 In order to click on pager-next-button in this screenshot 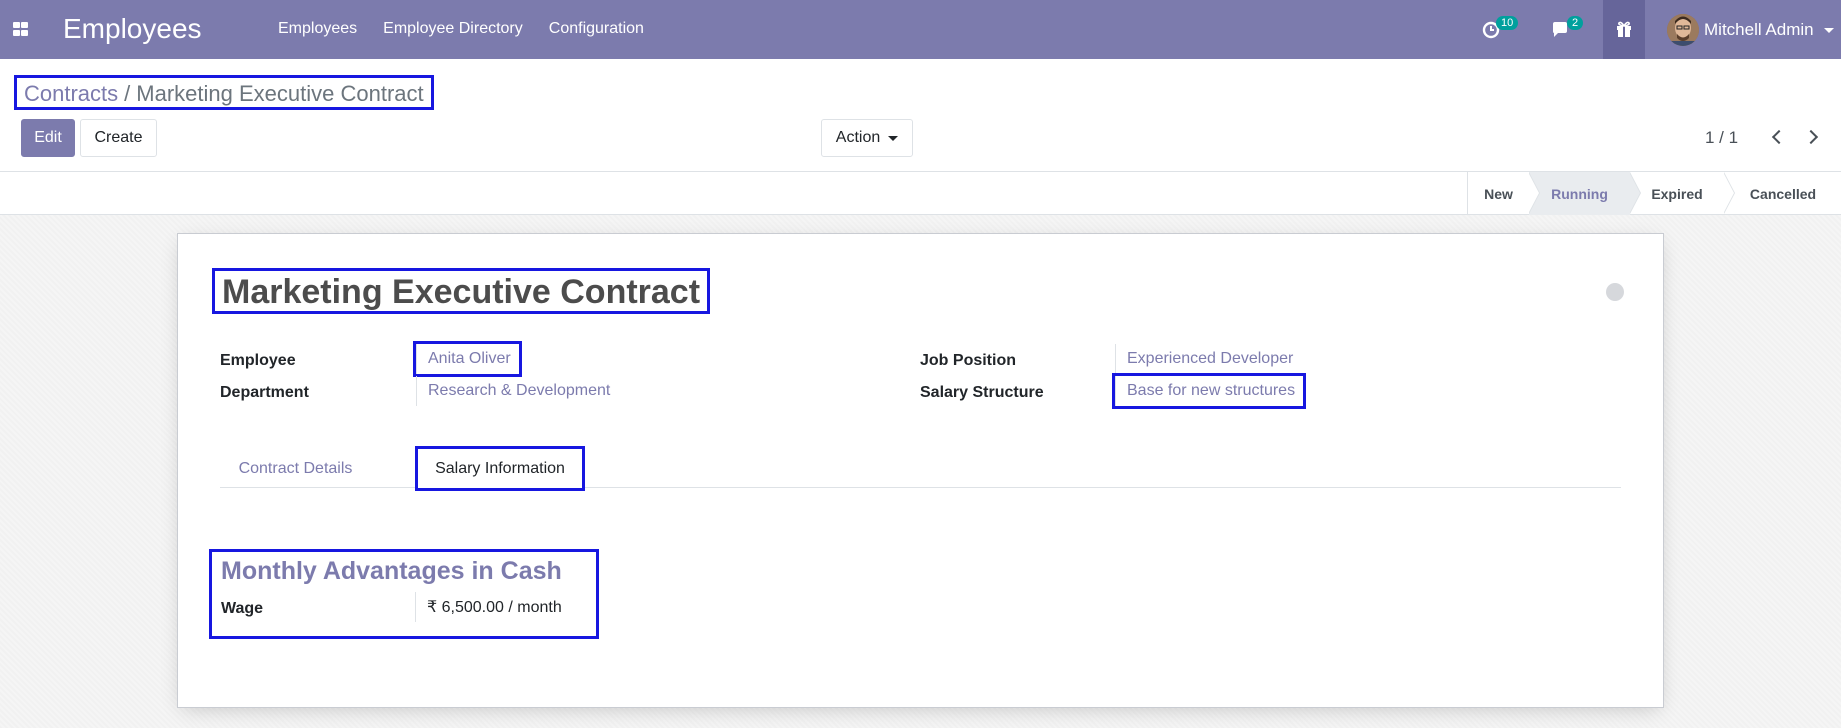, I will do `click(1813, 137)`.